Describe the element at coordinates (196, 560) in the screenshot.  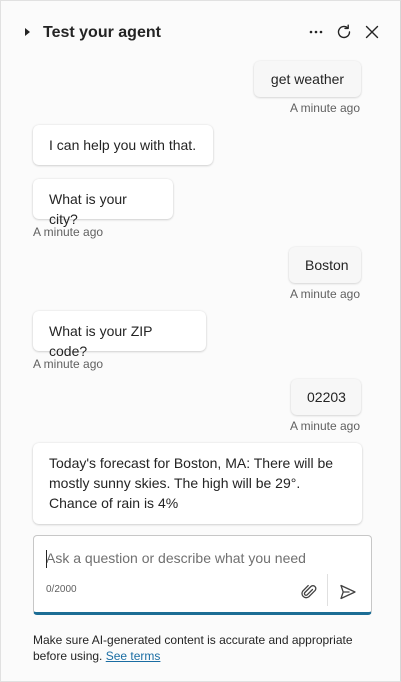
I see `message-input` at that location.